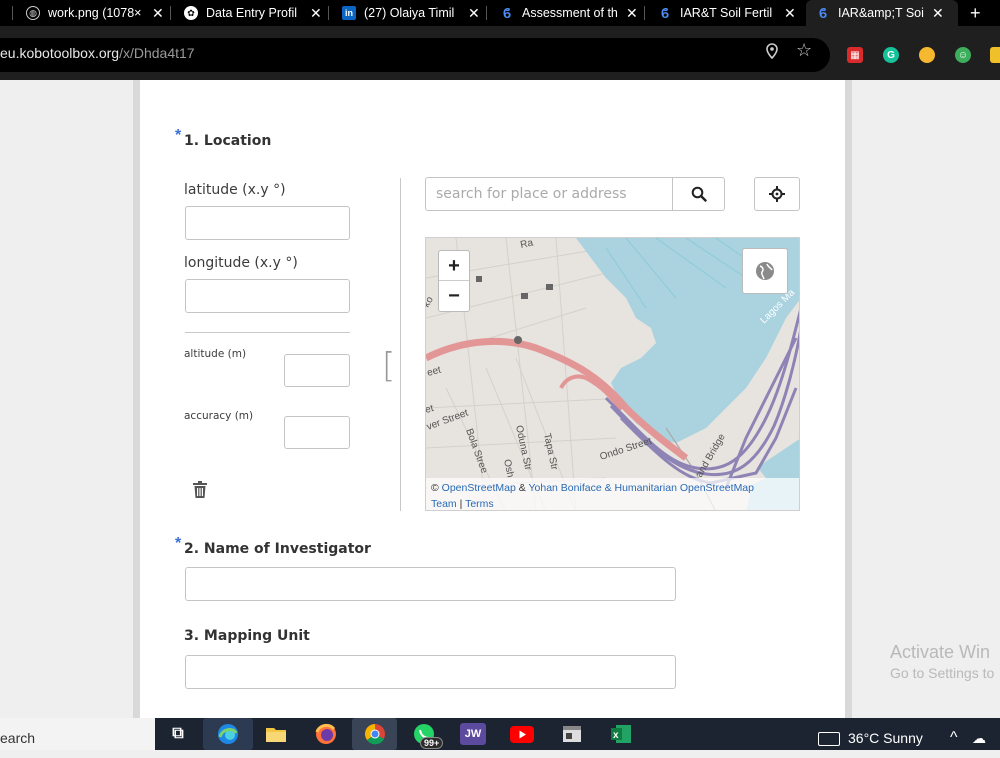  I want to click on altitude-input, so click(317, 370).